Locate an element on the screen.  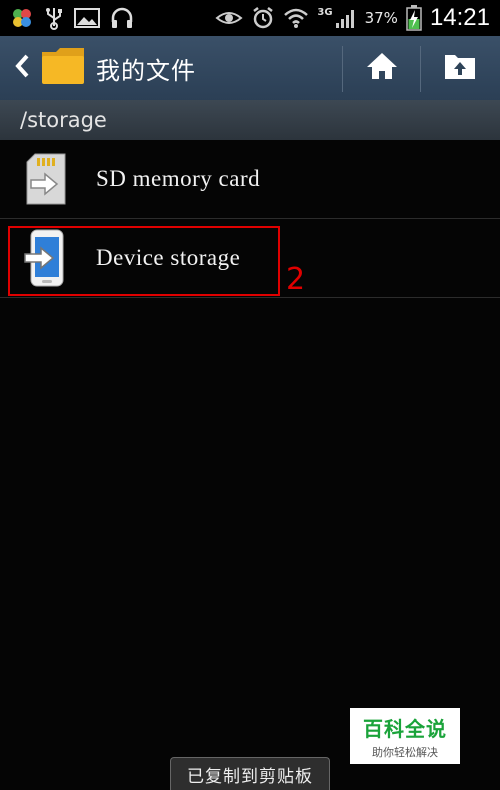
folder-up-icon is located at coordinates (460, 68).